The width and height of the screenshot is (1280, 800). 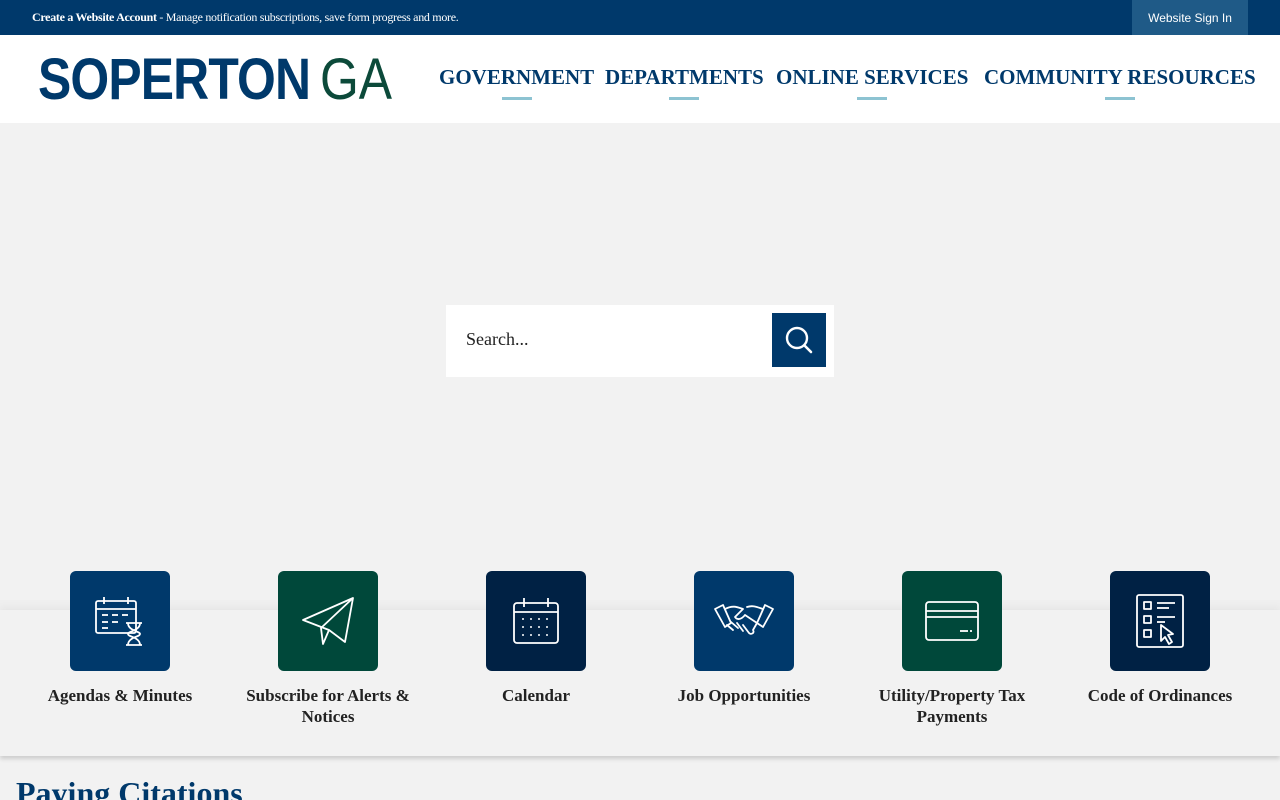 I want to click on credit-card-icon, so click(x=952, y=621).